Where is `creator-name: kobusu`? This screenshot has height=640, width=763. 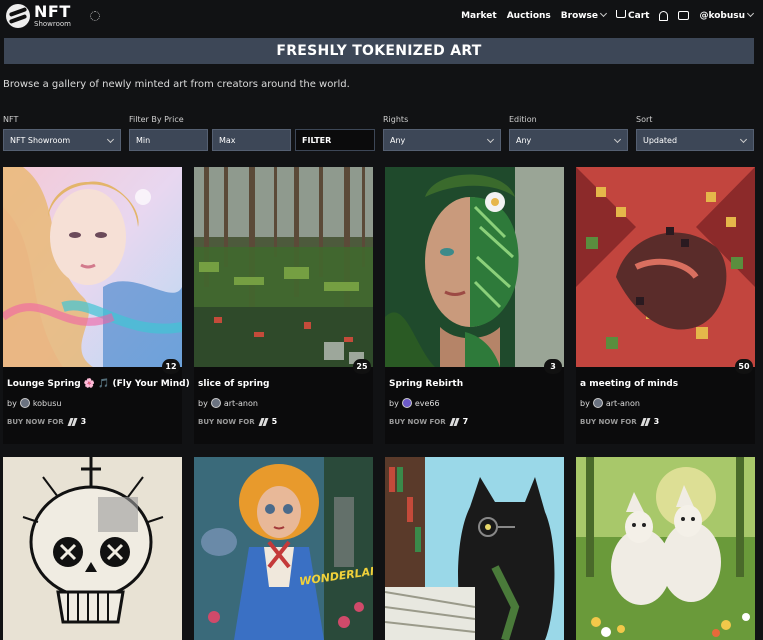 creator-name: kobusu is located at coordinates (47, 403).